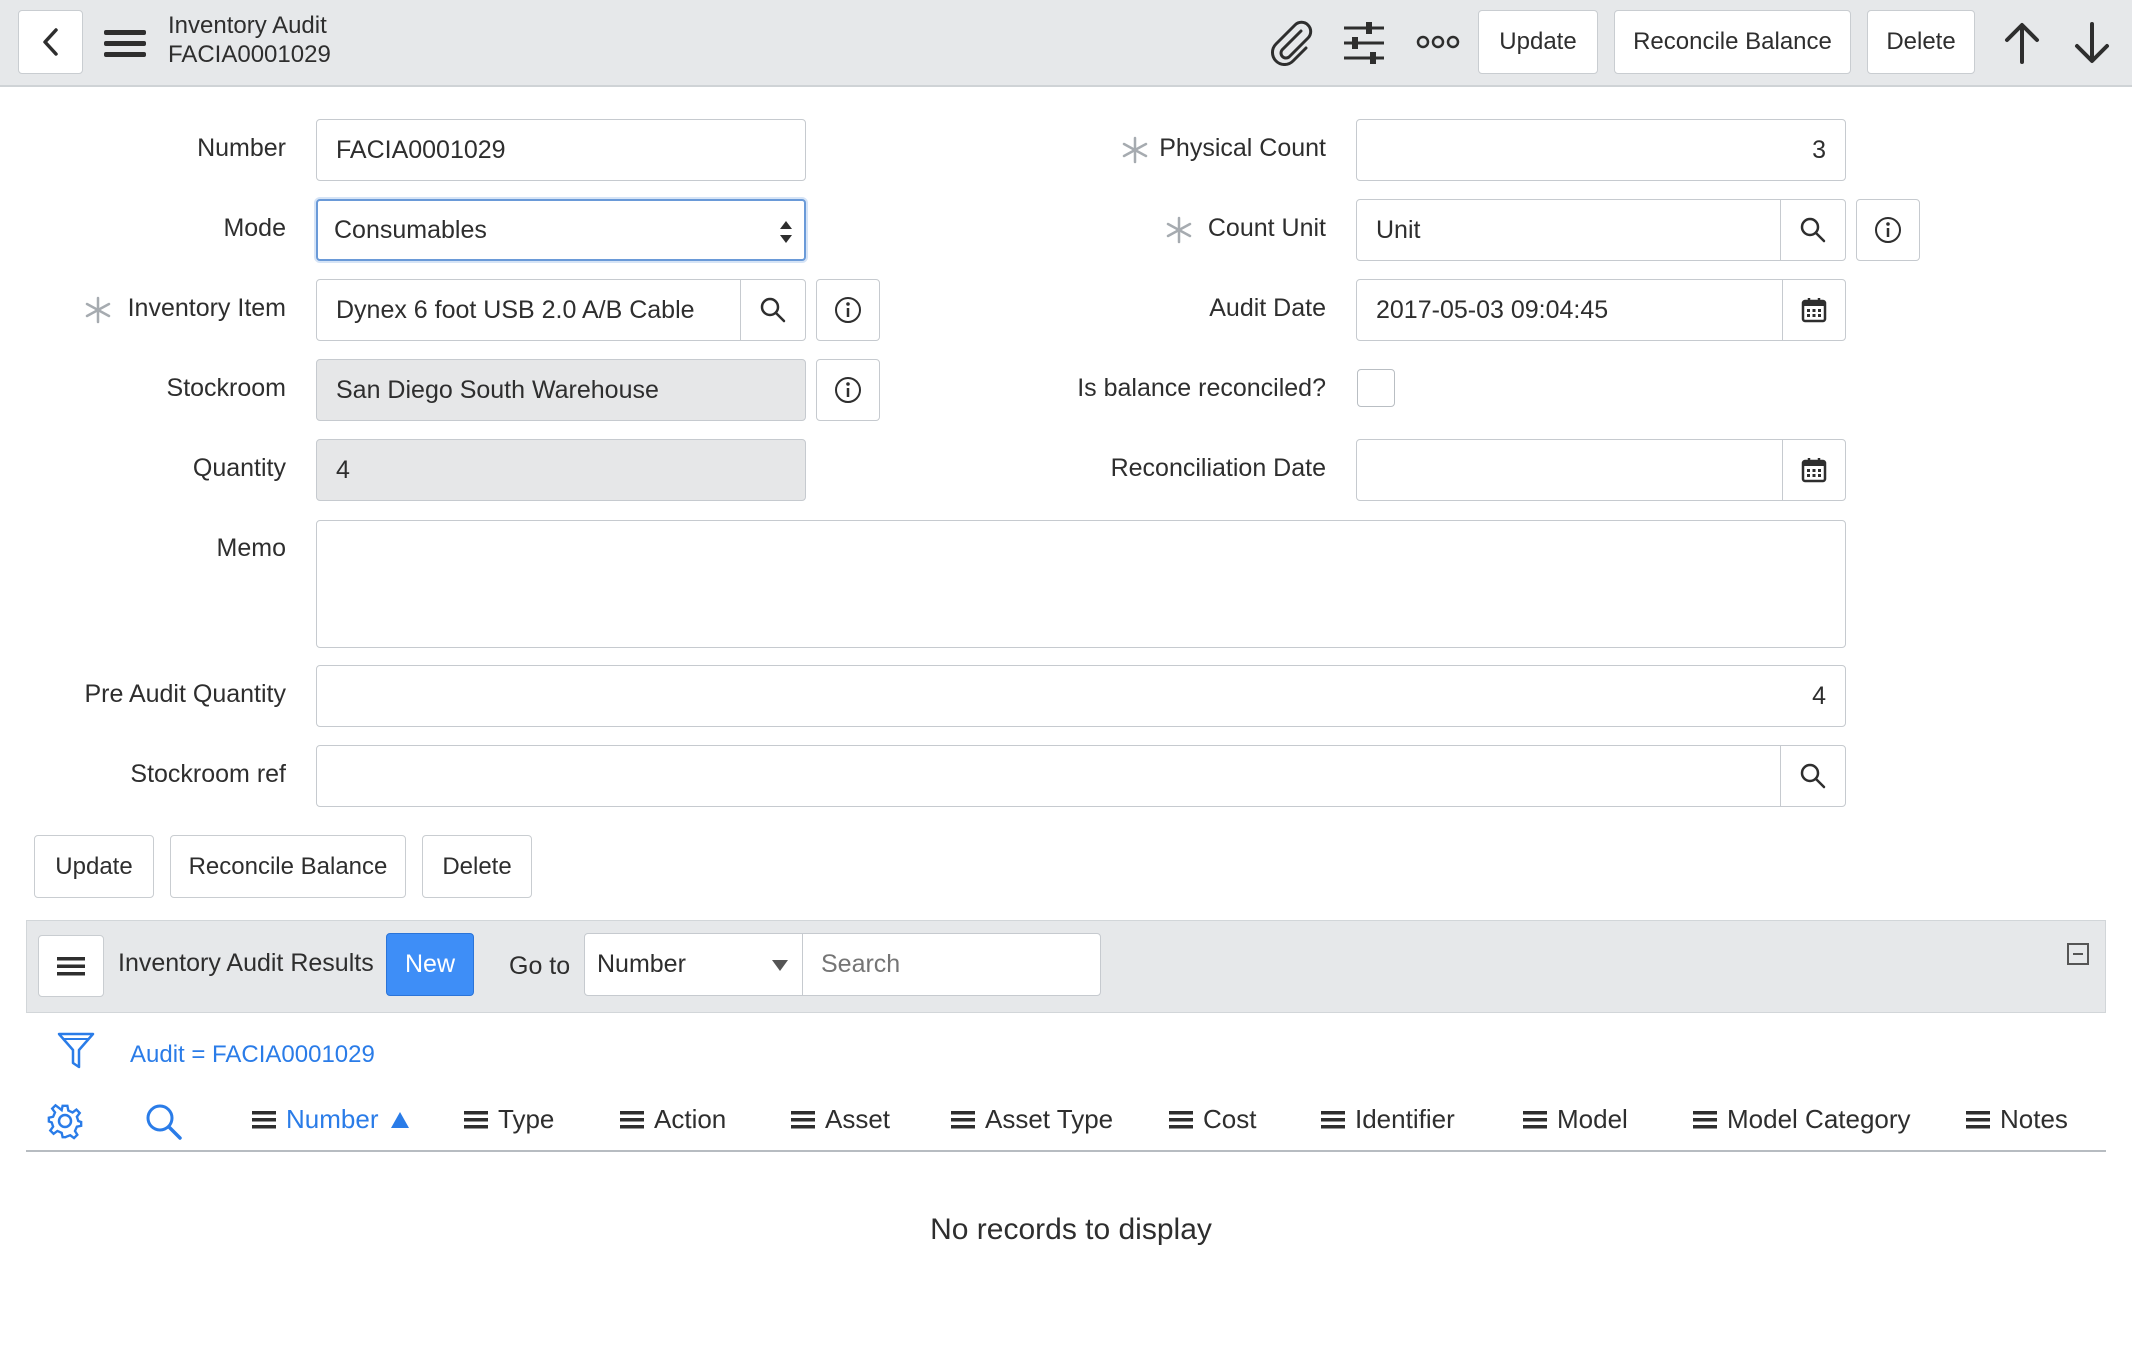 This screenshot has width=2132, height=1370. What do you see at coordinates (1230, 1119) in the screenshot?
I see `column-label: Cost` at bounding box center [1230, 1119].